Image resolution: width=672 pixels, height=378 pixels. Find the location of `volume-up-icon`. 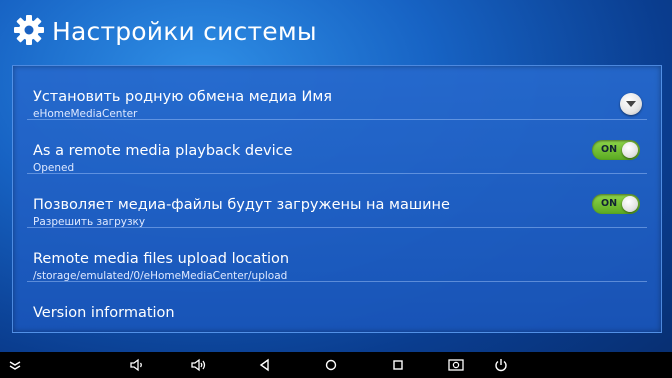

volume-up-icon is located at coordinates (199, 365).